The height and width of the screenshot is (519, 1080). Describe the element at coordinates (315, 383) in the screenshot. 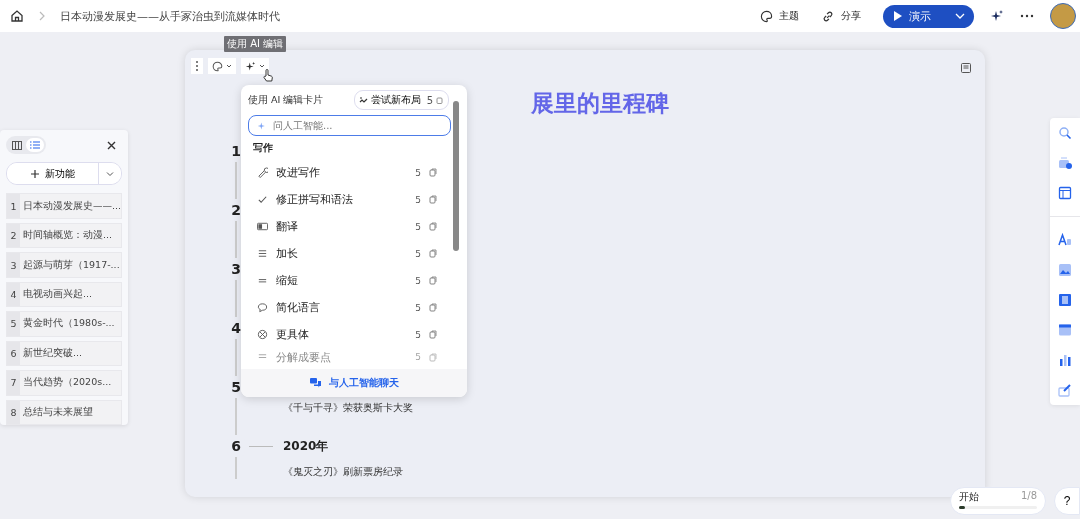

I see `chat-icon` at that location.